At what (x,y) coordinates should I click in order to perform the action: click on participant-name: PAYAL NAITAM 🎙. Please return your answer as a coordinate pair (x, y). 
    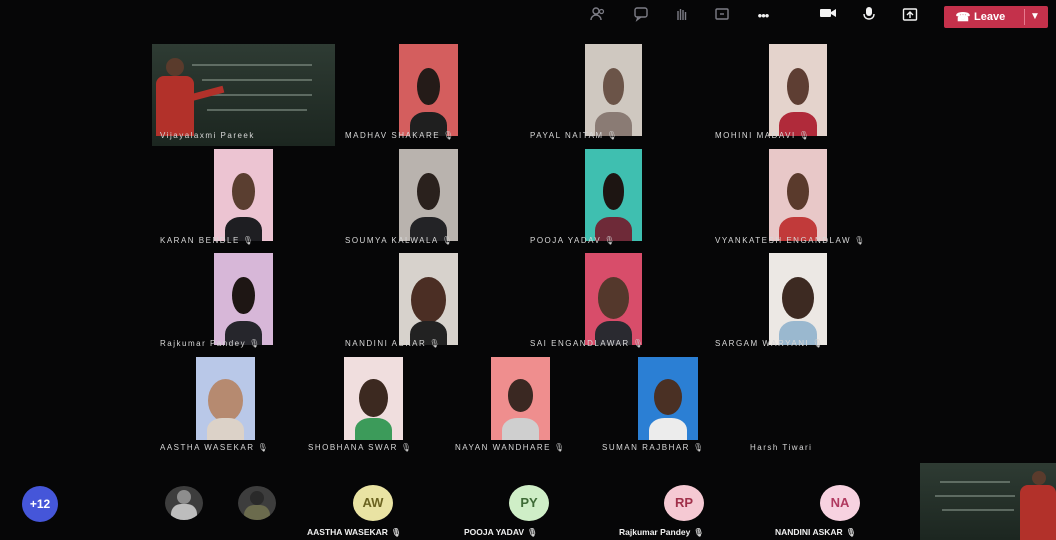
    Looking at the image, I should click on (573, 135).